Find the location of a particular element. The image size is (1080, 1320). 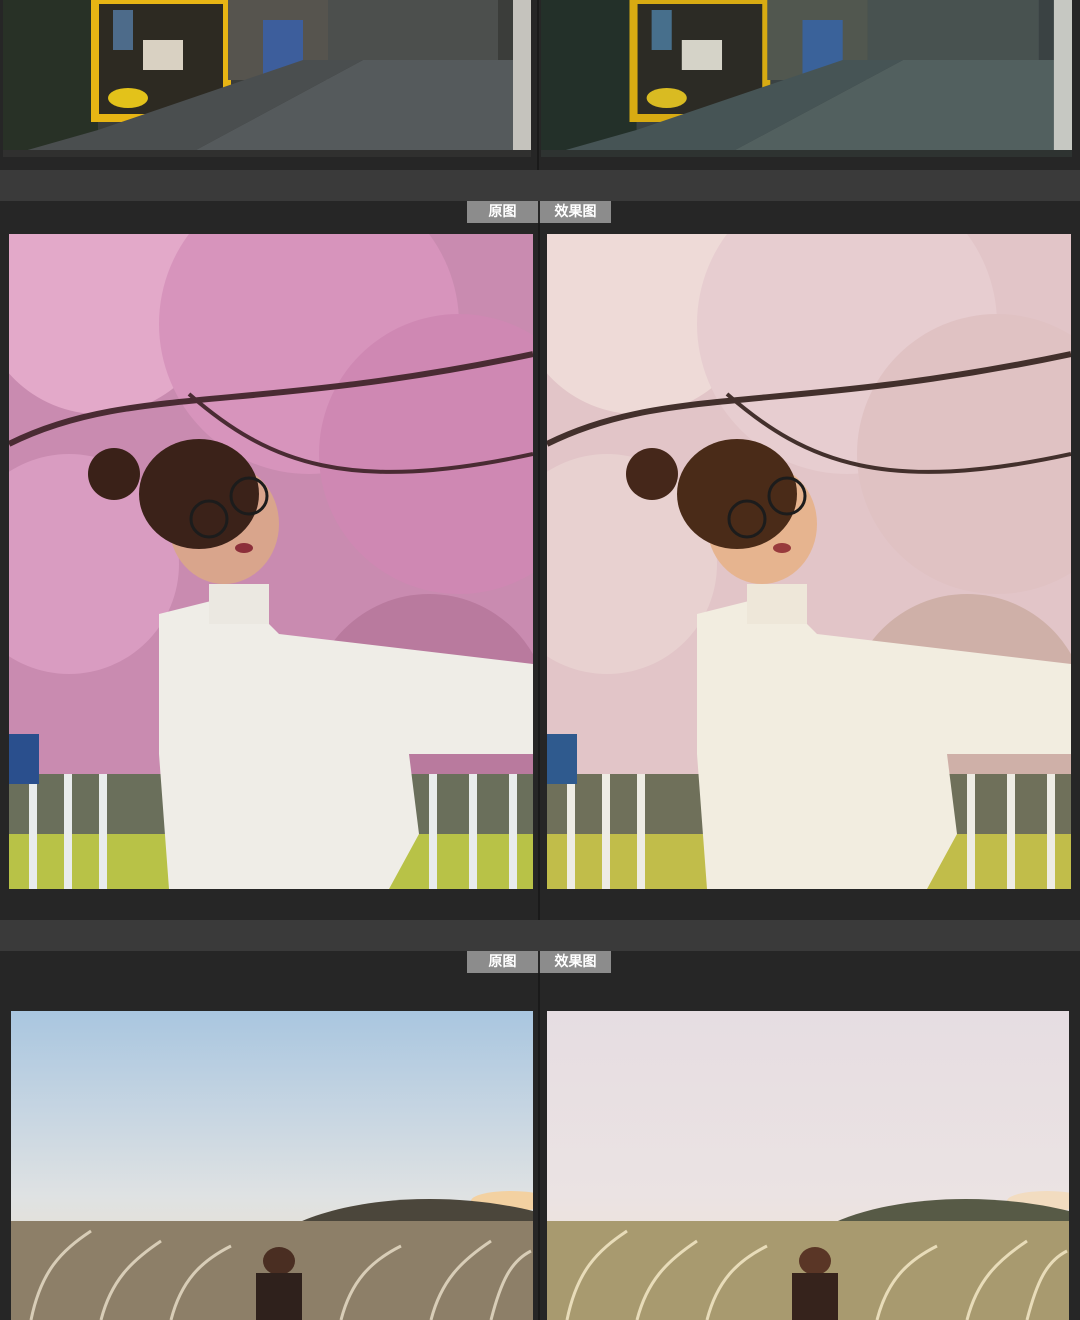

comparison-panel-street is located at coordinates (540, 85).